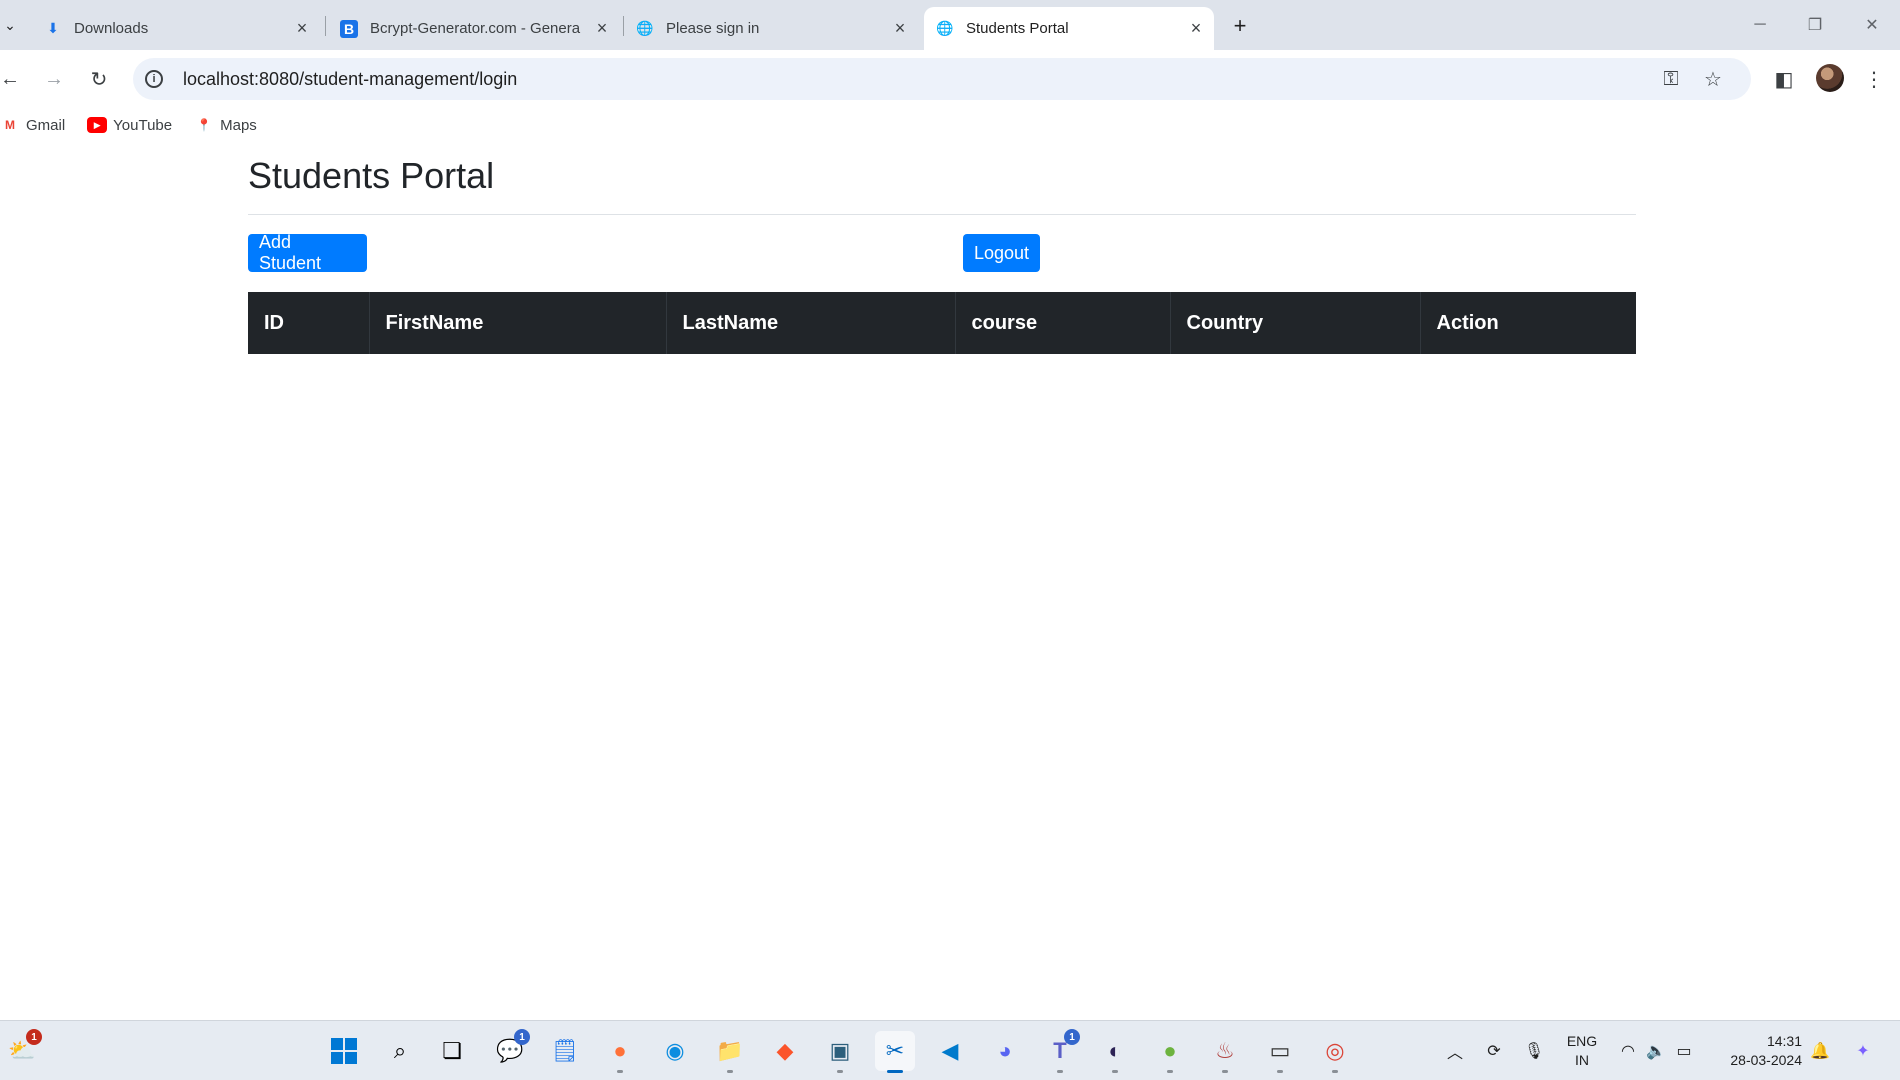  Describe the element at coordinates (1280, 1052) in the screenshot. I see `terminal-icon: ▭` at that location.